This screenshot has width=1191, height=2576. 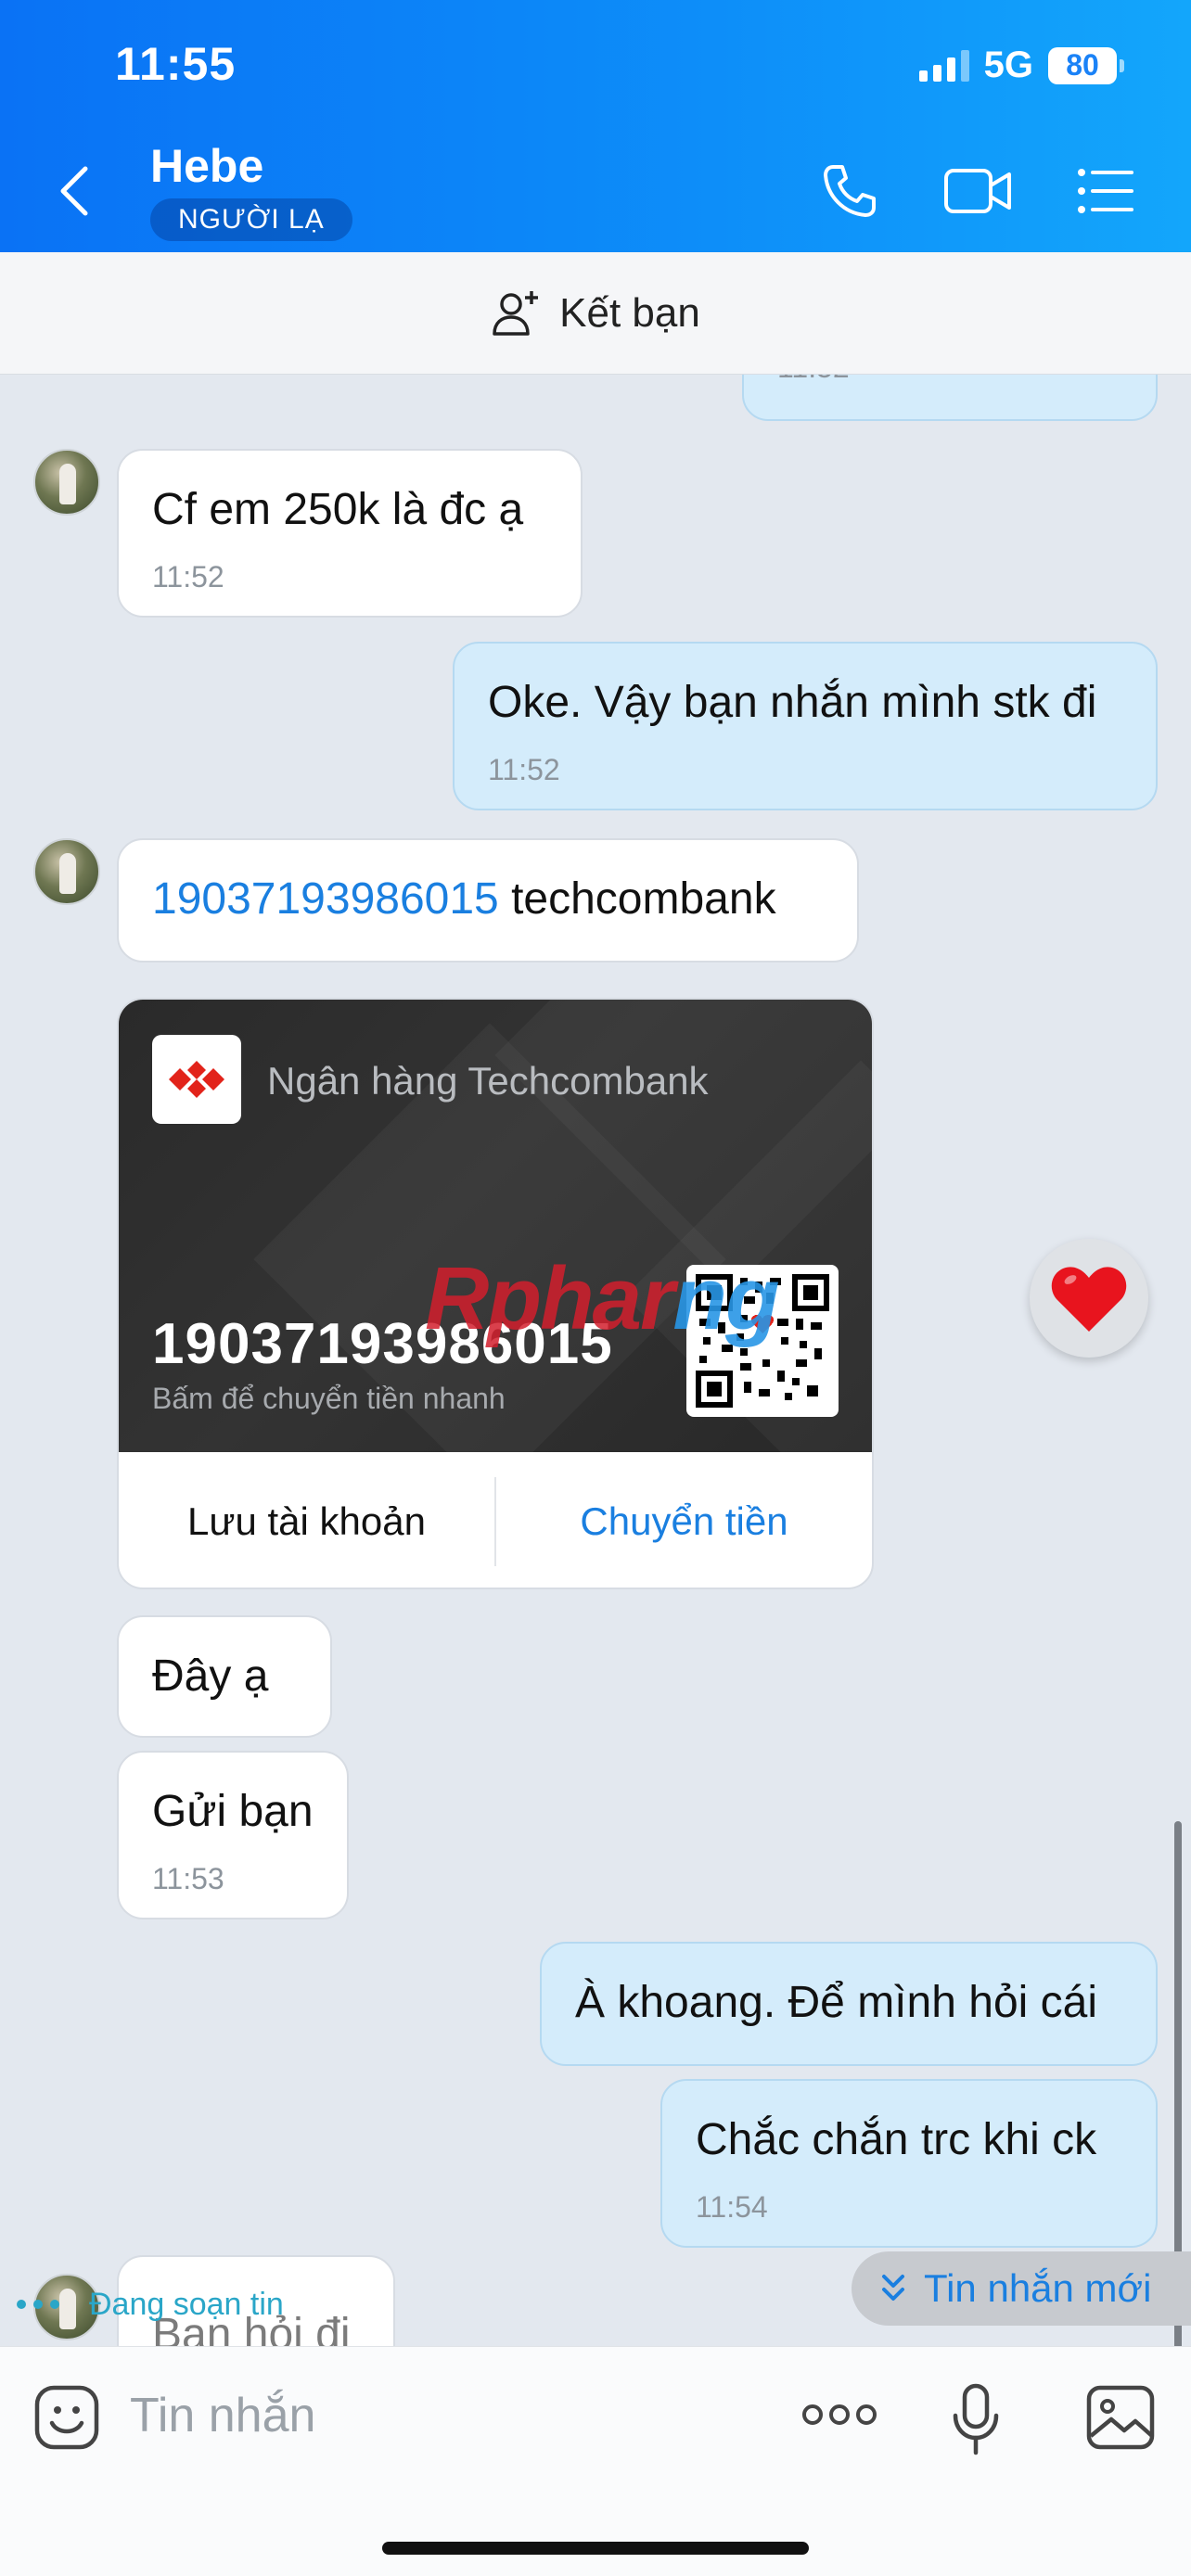 I want to click on bank-name-text: techcombank, so click(x=637, y=899).